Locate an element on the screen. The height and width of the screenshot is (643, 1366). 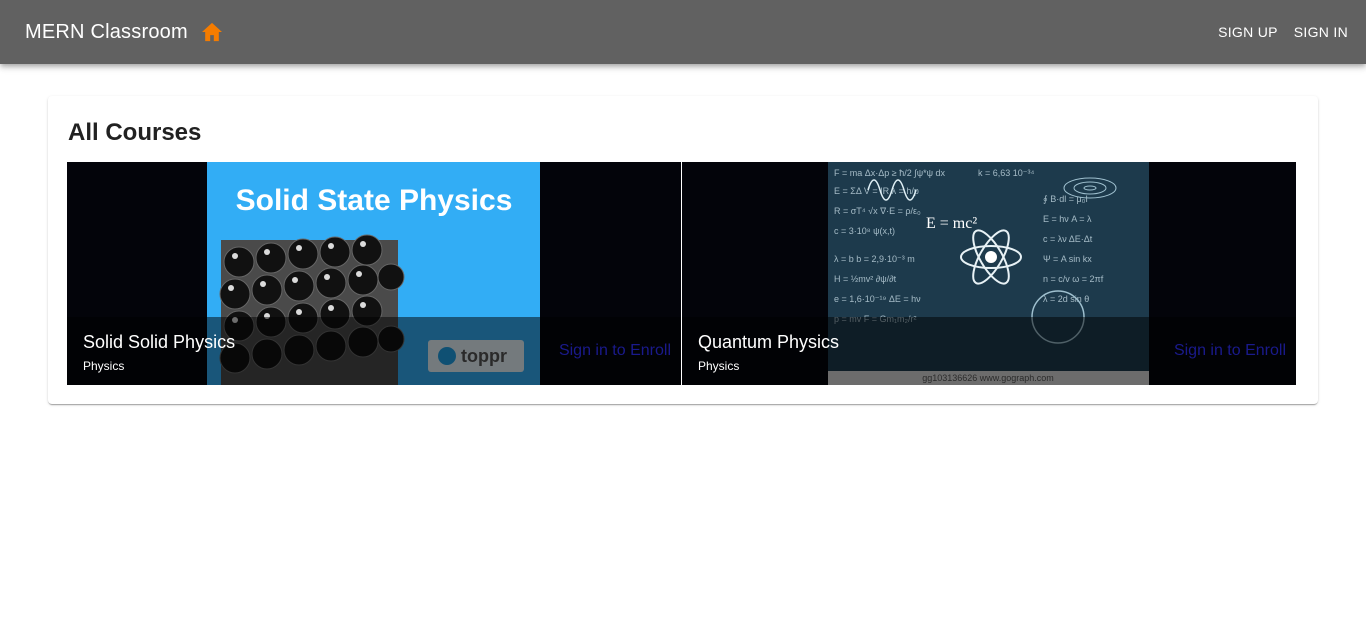
sign-in-link: SIGN IN is located at coordinates (1321, 32).